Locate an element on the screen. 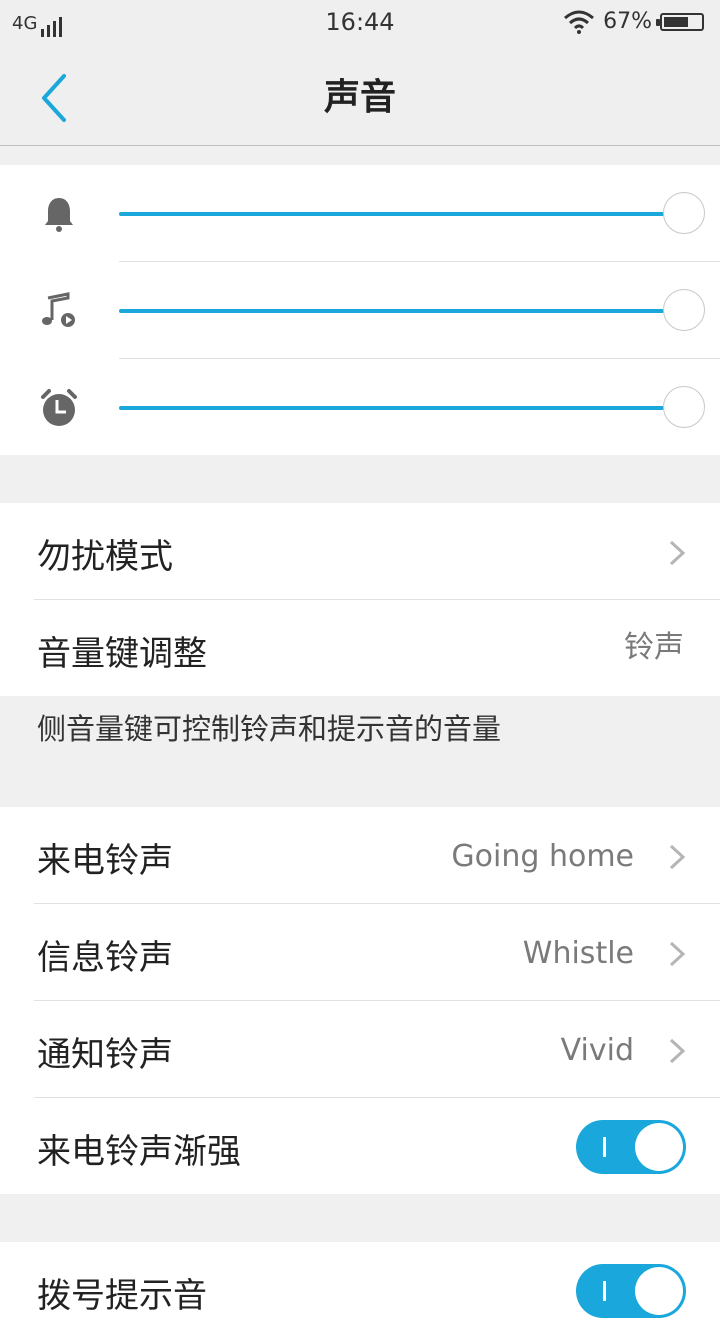 This screenshot has width=720, height=1339. wifi-icon is located at coordinates (579, 22).